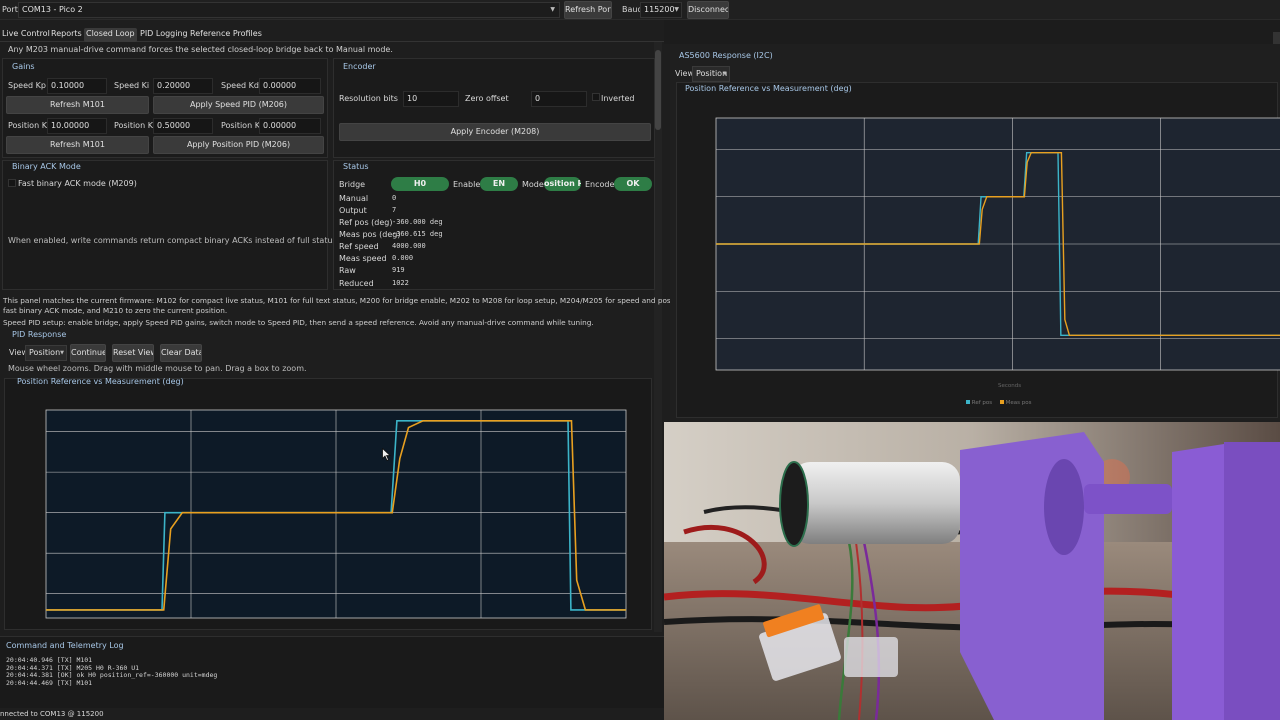 The height and width of the screenshot is (720, 1280). What do you see at coordinates (356, 166) in the screenshot?
I see `status-title: Status` at bounding box center [356, 166].